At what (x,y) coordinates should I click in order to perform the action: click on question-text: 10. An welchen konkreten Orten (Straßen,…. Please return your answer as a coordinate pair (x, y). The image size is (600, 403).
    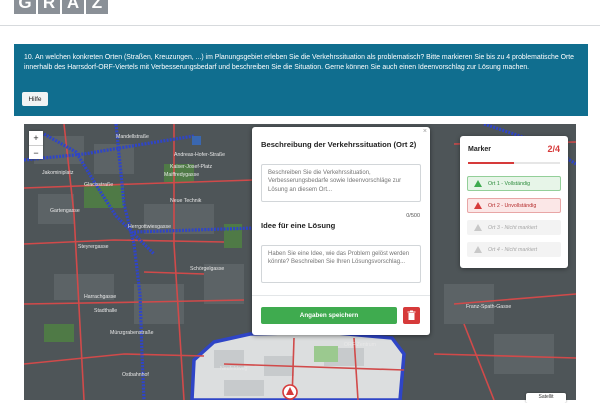
    Looking at the image, I should click on (299, 62).